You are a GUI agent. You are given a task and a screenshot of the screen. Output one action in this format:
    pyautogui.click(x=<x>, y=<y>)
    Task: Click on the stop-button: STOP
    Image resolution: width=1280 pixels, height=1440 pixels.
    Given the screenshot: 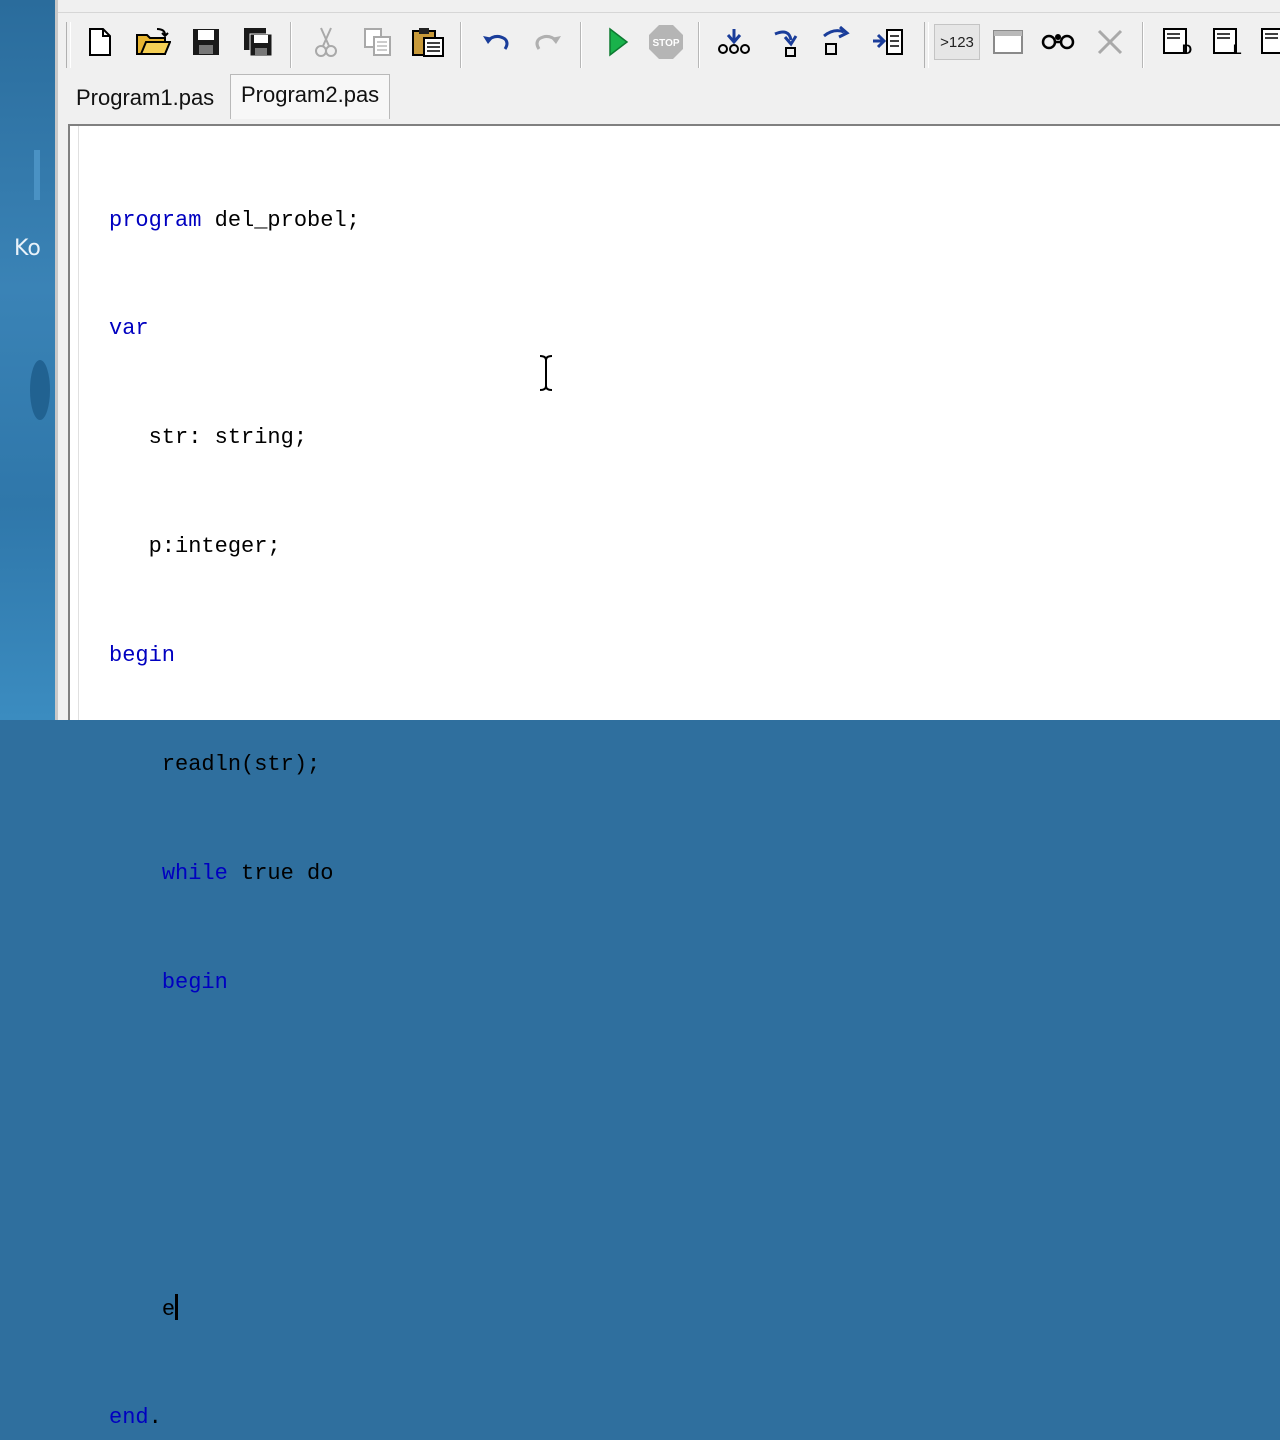 What is the action you would take?
    pyautogui.click(x=666, y=42)
    